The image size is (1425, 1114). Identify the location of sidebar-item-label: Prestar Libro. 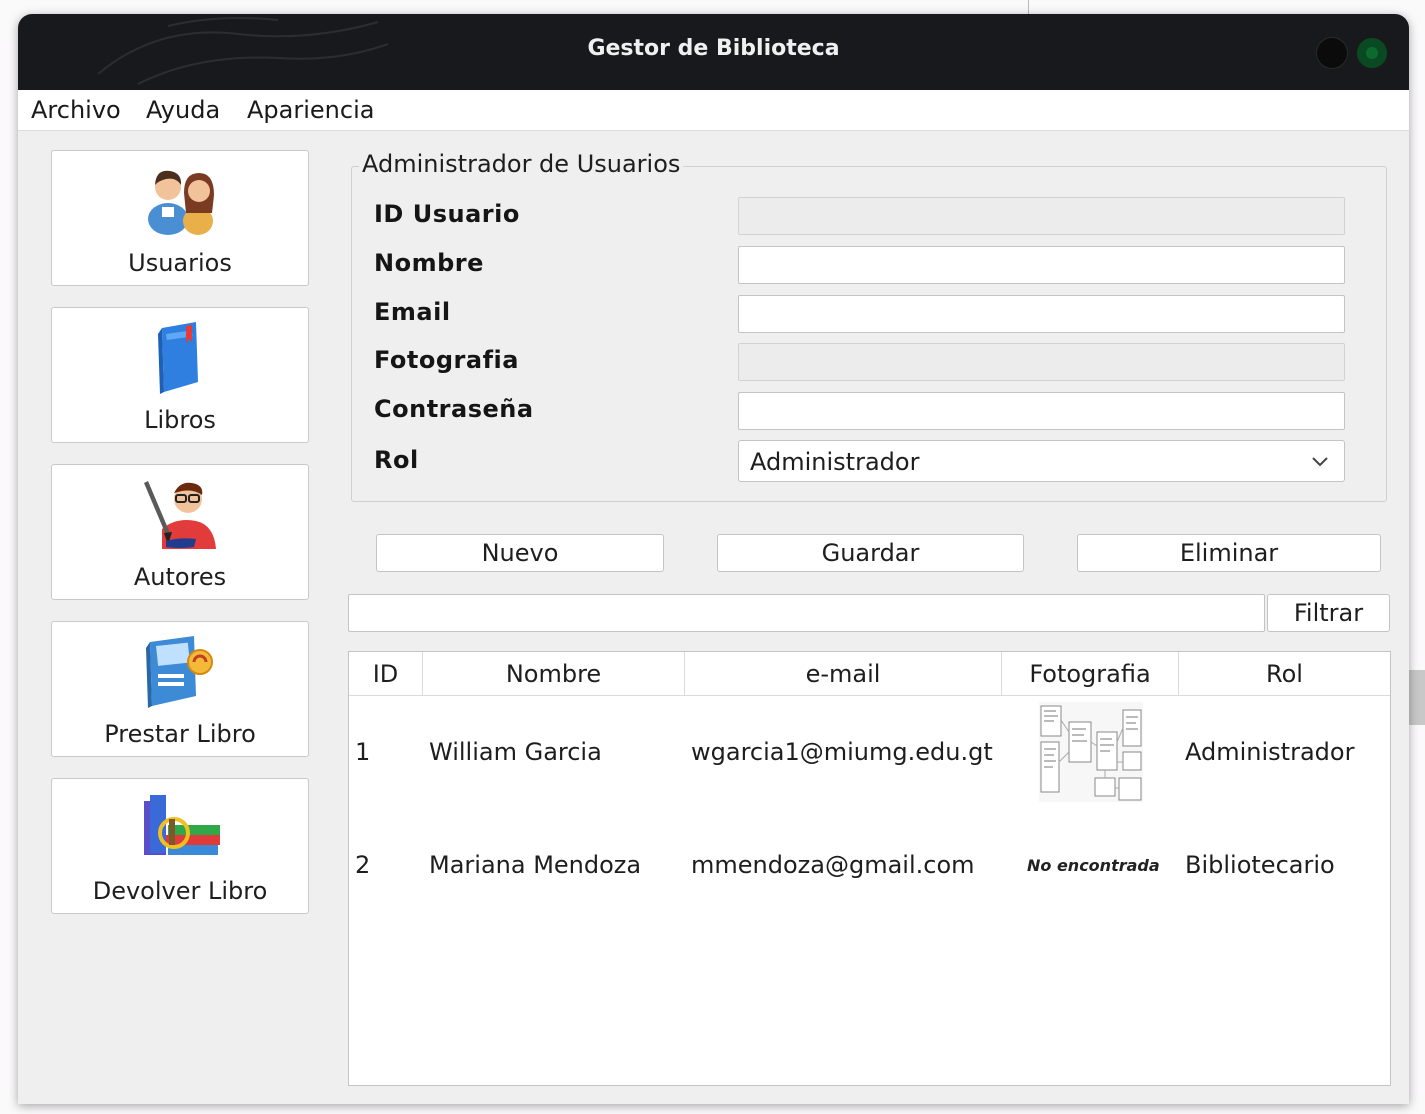
(180, 734).